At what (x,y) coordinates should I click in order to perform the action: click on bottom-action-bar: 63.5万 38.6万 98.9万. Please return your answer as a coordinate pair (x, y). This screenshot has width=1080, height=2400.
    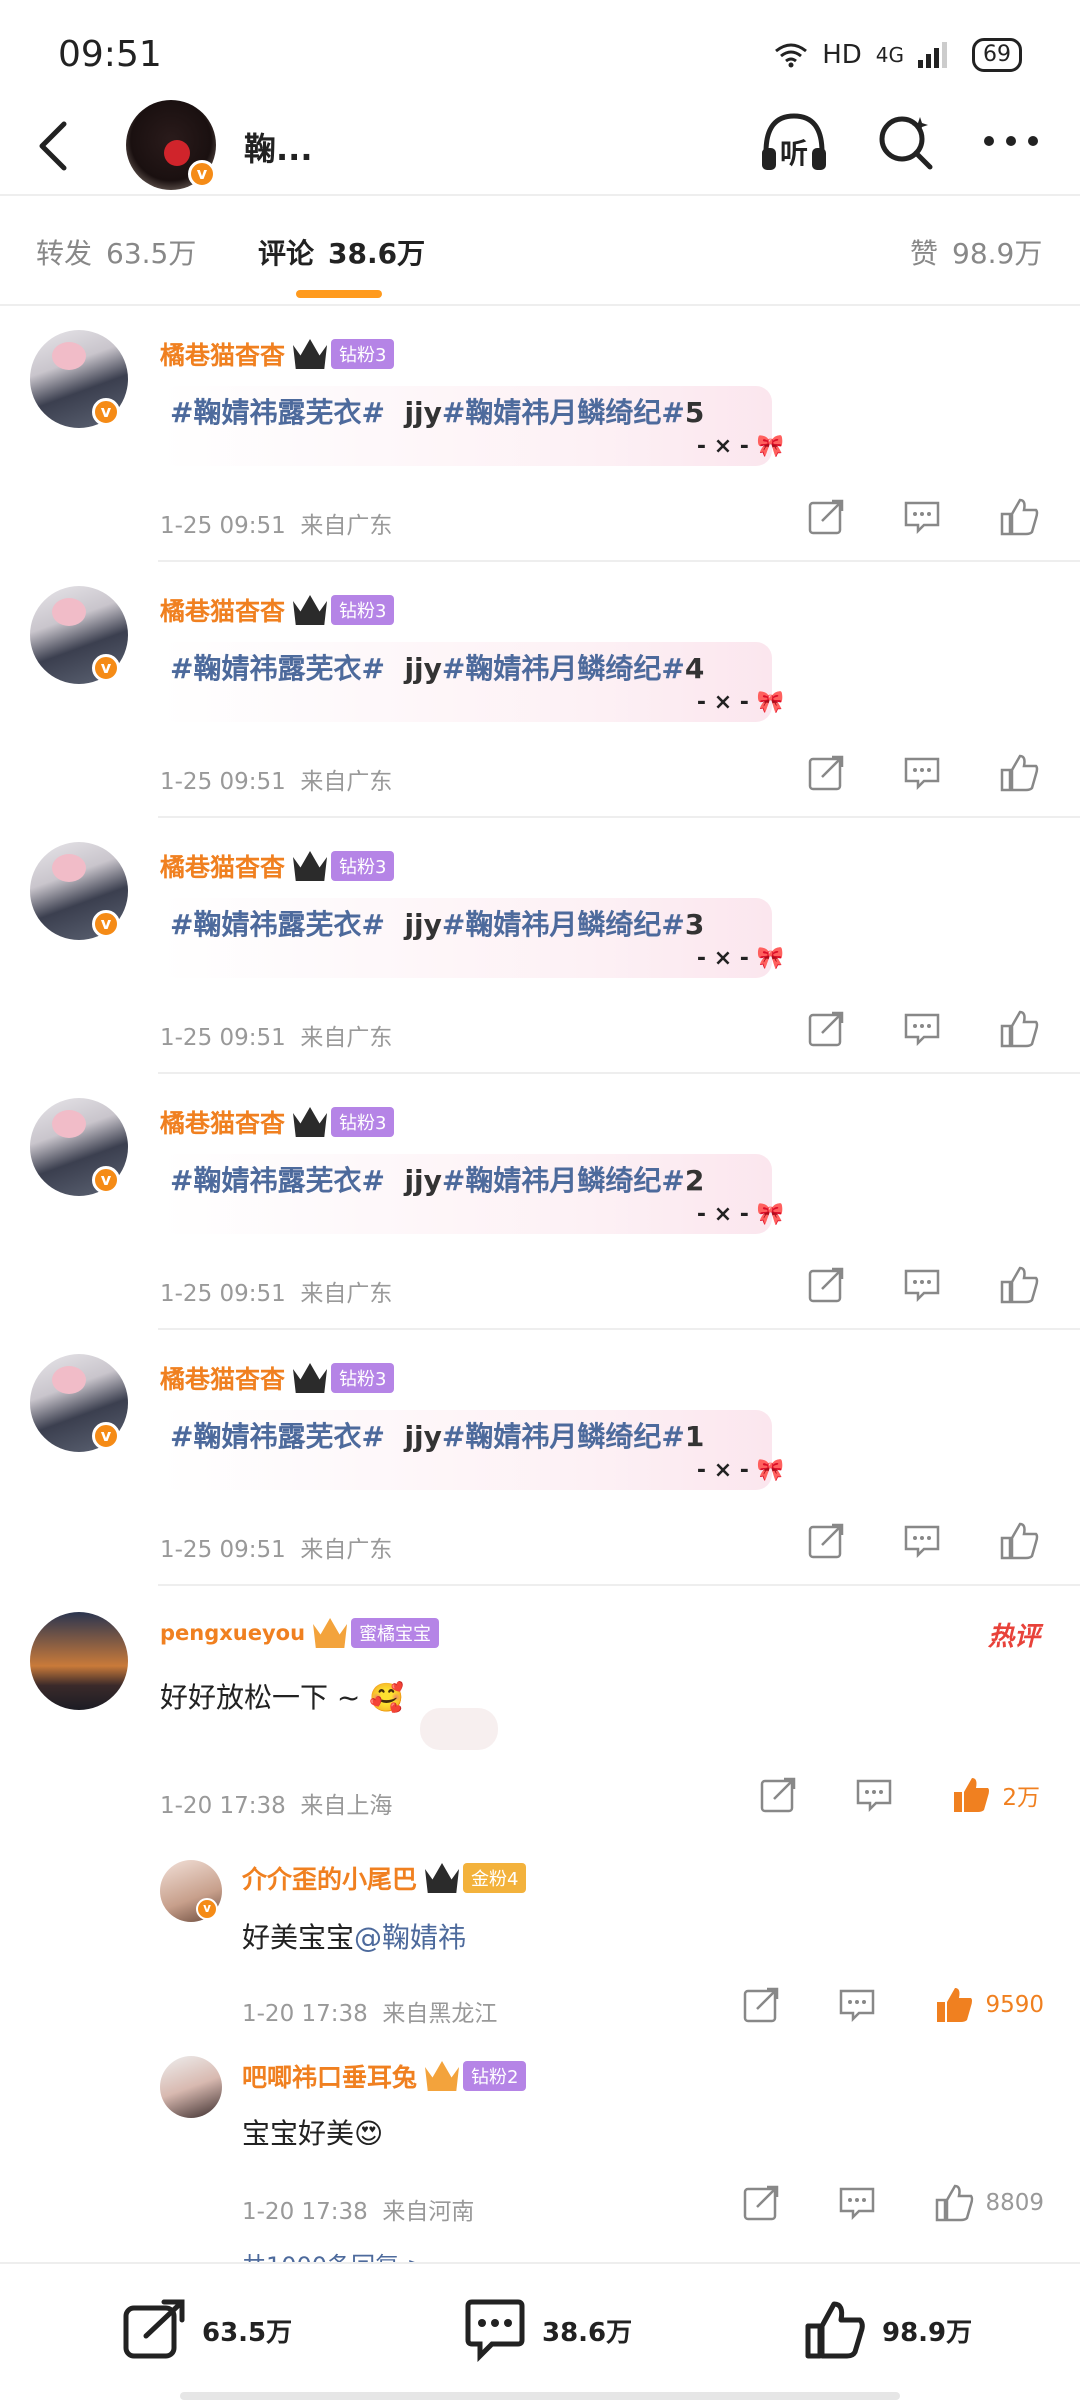
    Looking at the image, I should click on (540, 2331).